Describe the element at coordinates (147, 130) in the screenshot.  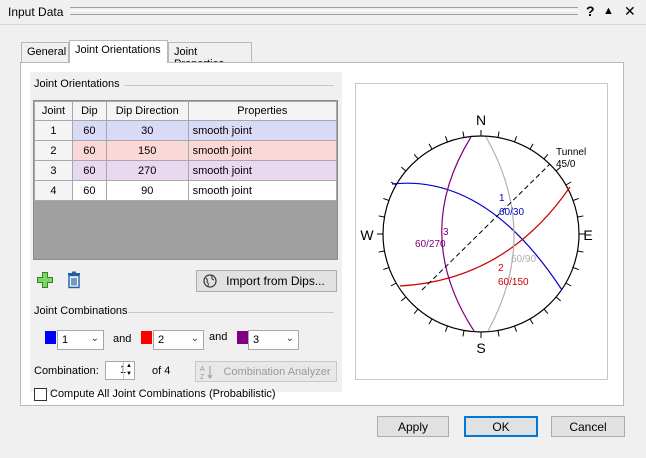
I see `cell-dip-direction: 30` at that location.